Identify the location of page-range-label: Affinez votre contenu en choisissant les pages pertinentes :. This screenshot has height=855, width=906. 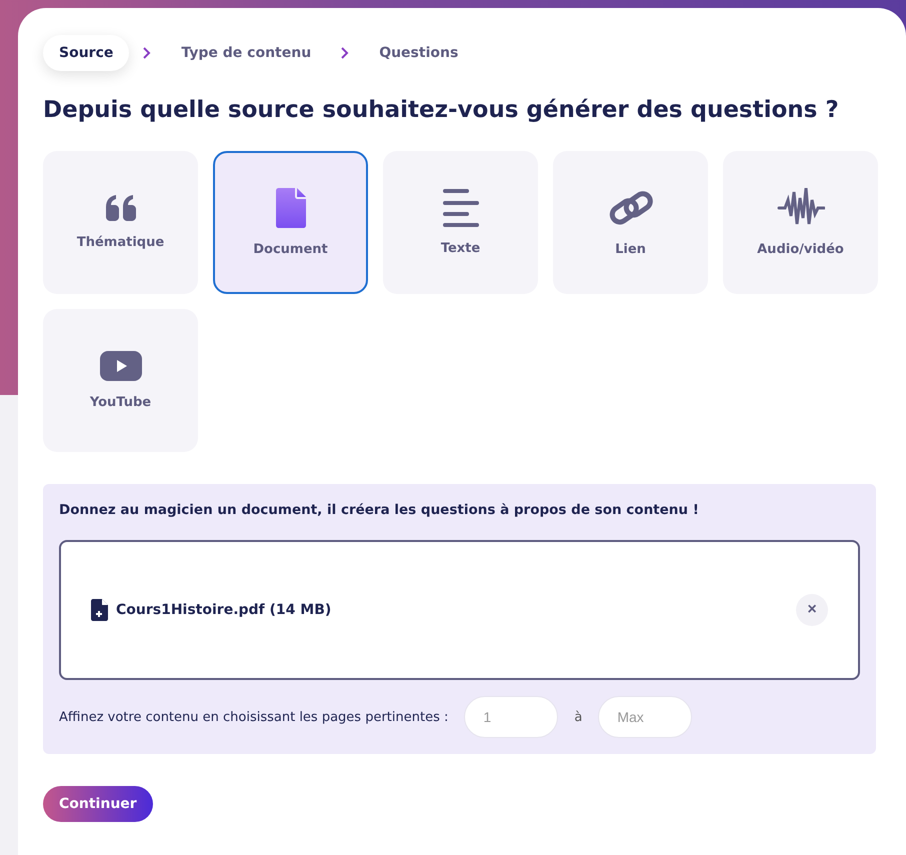
(253, 717).